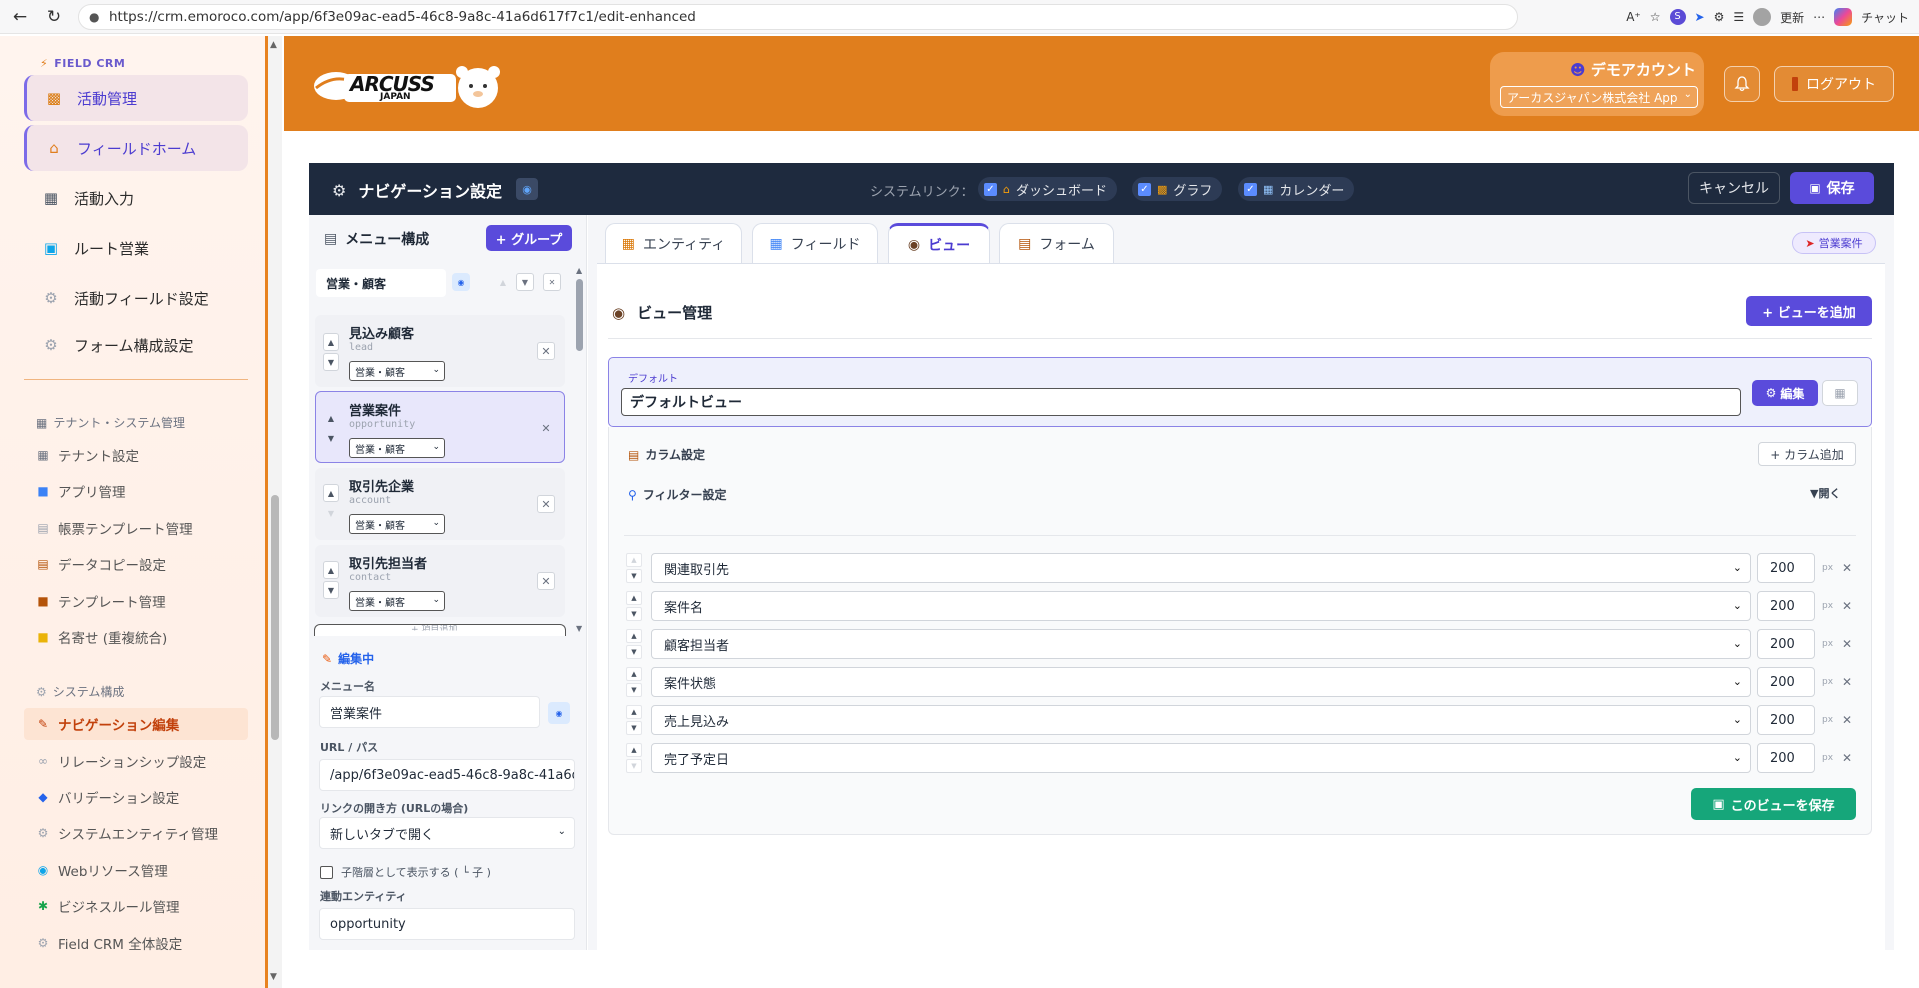  Describe the element at coordinates (1201, 682) in the screenshot. I see `column-field-select: 案件状態 ⌄` at that location.